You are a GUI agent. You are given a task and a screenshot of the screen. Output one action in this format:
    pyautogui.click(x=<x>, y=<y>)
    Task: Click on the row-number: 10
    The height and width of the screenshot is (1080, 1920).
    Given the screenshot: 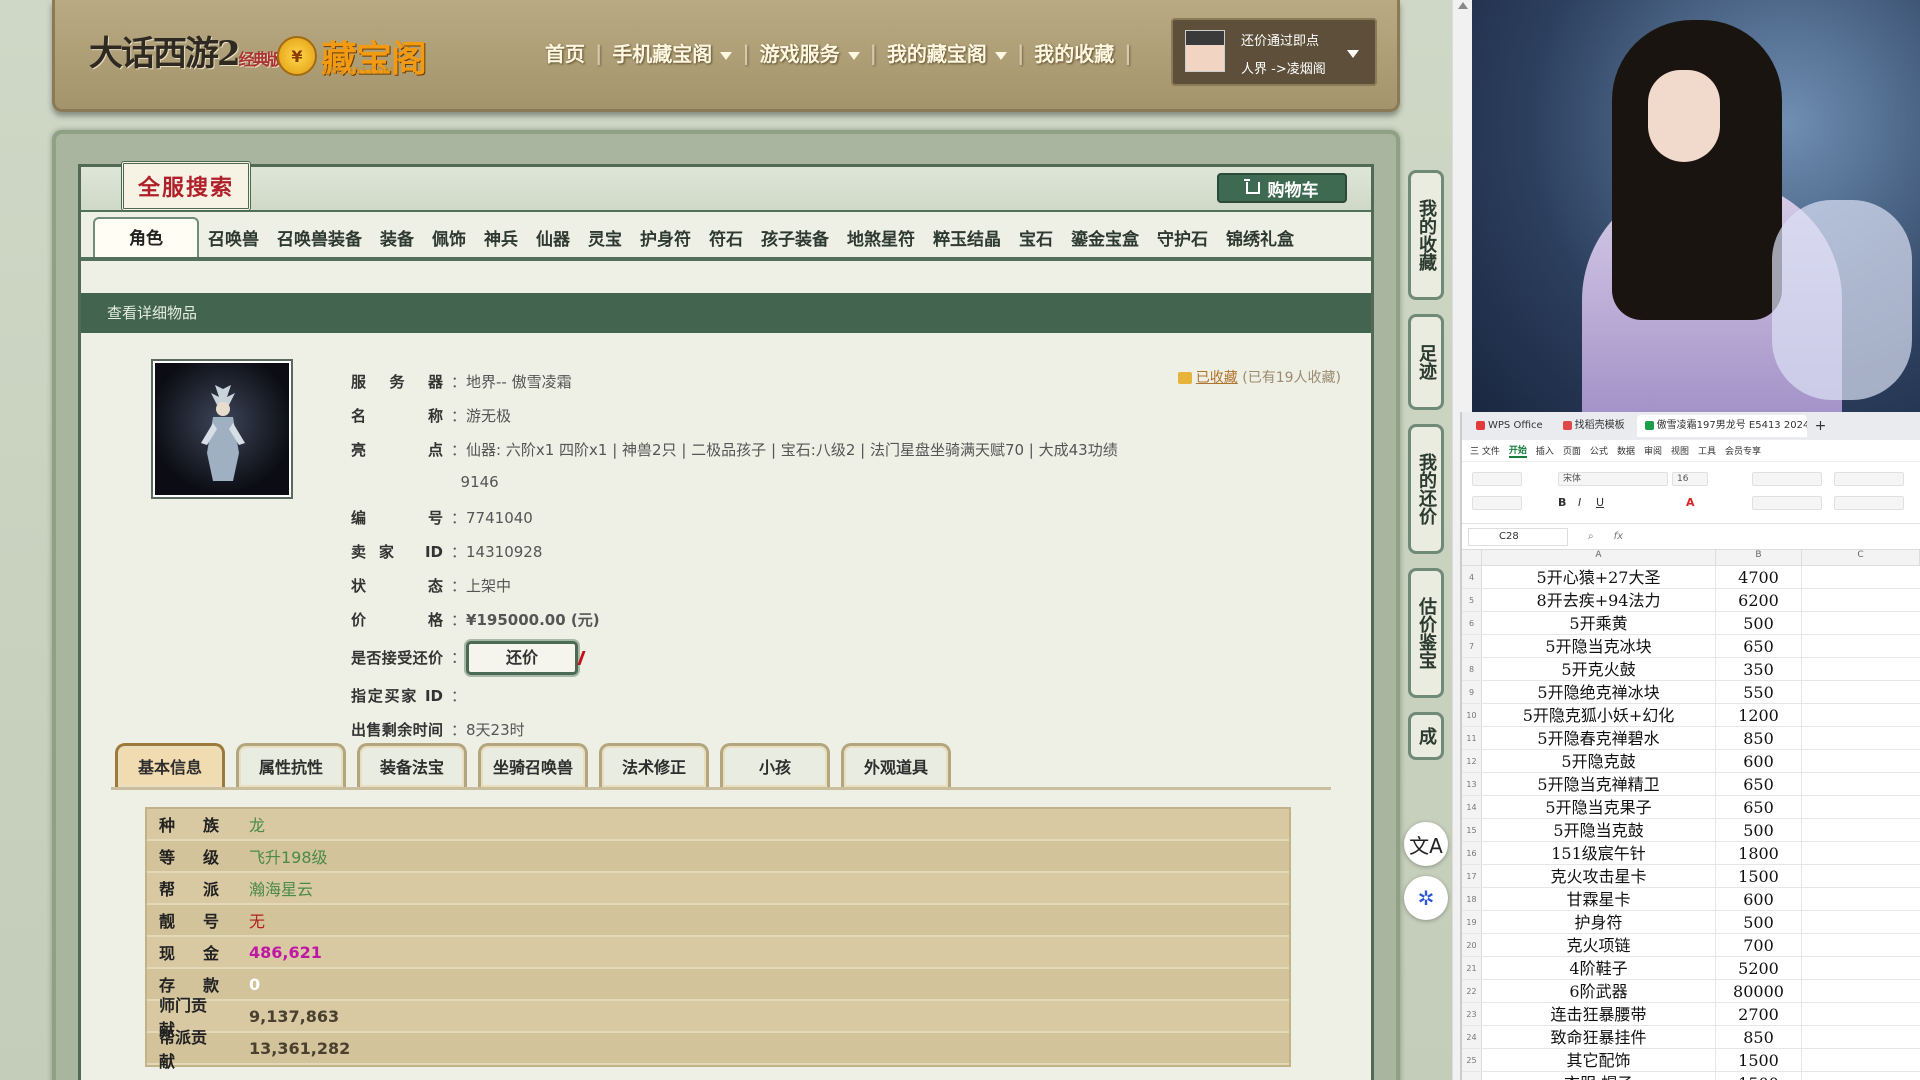 What is the action you would take?
    pyautogui.click(x=1472, y=715)
    